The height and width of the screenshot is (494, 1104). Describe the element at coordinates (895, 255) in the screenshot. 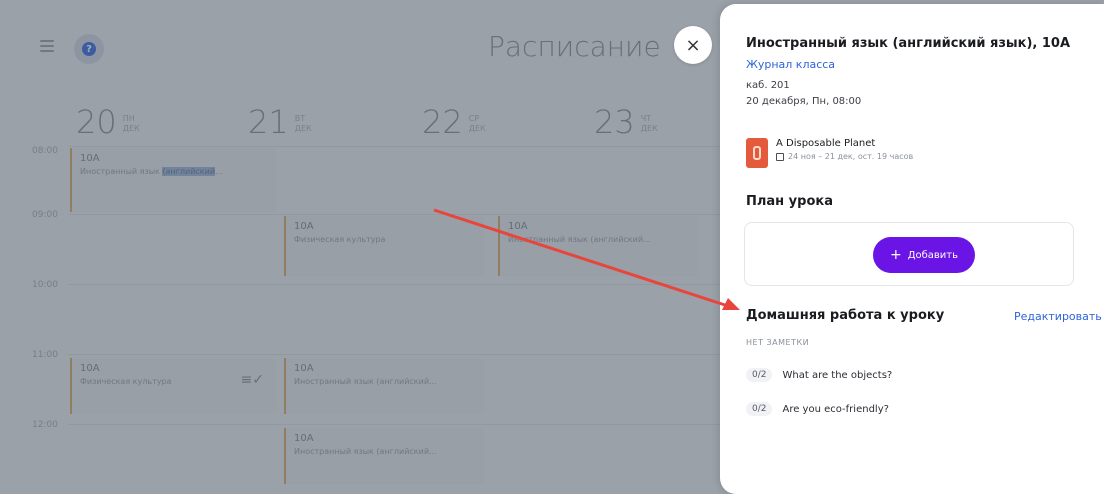

I see `plus-icon: +` at that location.